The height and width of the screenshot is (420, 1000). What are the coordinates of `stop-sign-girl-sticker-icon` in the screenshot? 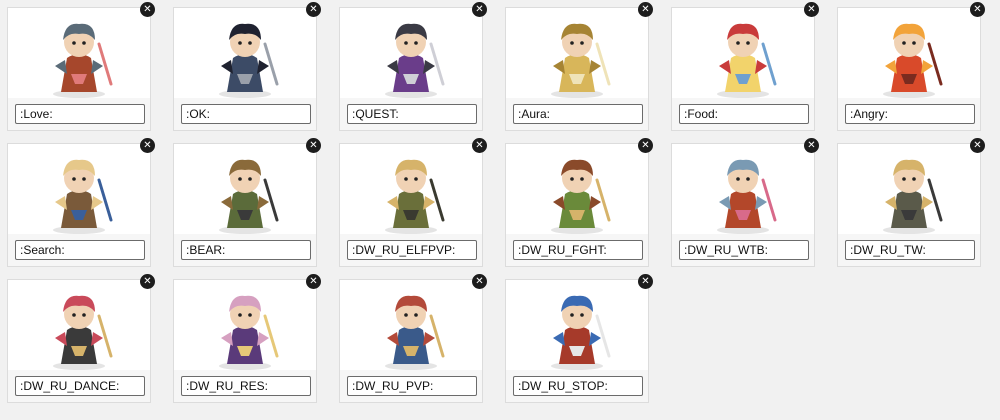 It's located at (577, 329).